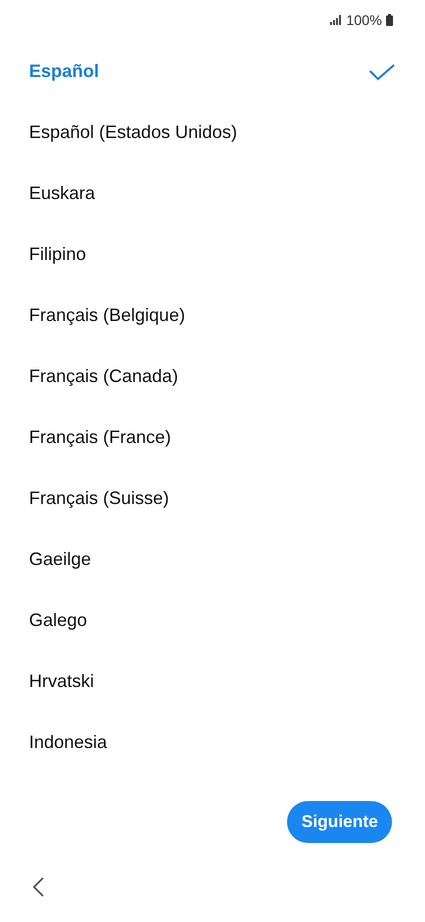  What do you see at coordinates (38, 887) in the screenshot?
I see `back-icon` at bounding box center [38, 887].